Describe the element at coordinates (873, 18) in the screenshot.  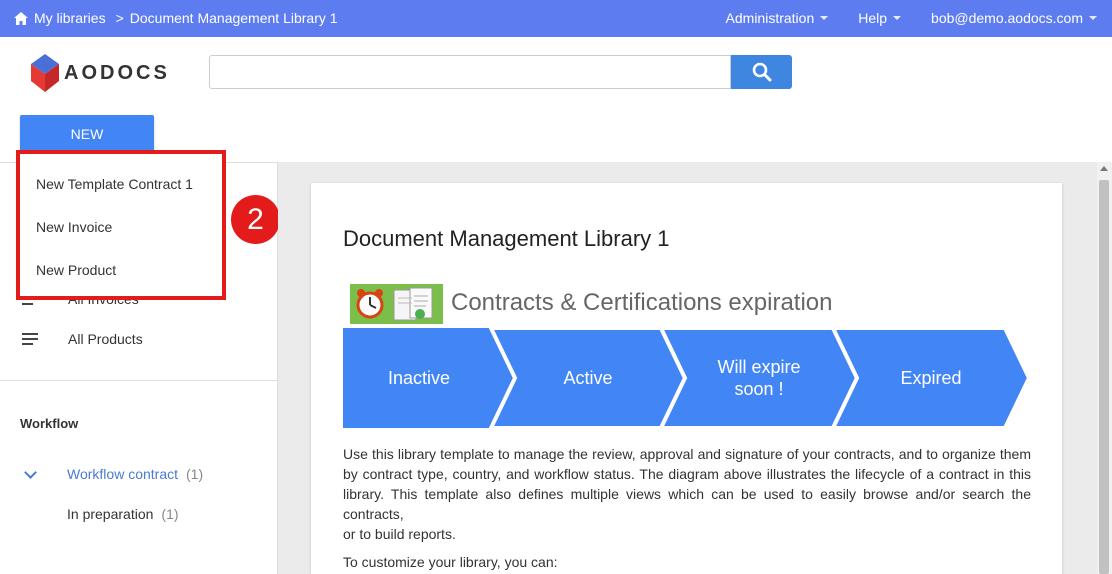
I see `help-label: Help` at that location.